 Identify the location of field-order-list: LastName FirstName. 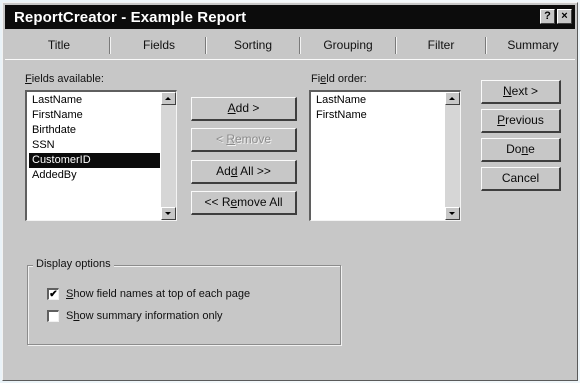
(385, 155).